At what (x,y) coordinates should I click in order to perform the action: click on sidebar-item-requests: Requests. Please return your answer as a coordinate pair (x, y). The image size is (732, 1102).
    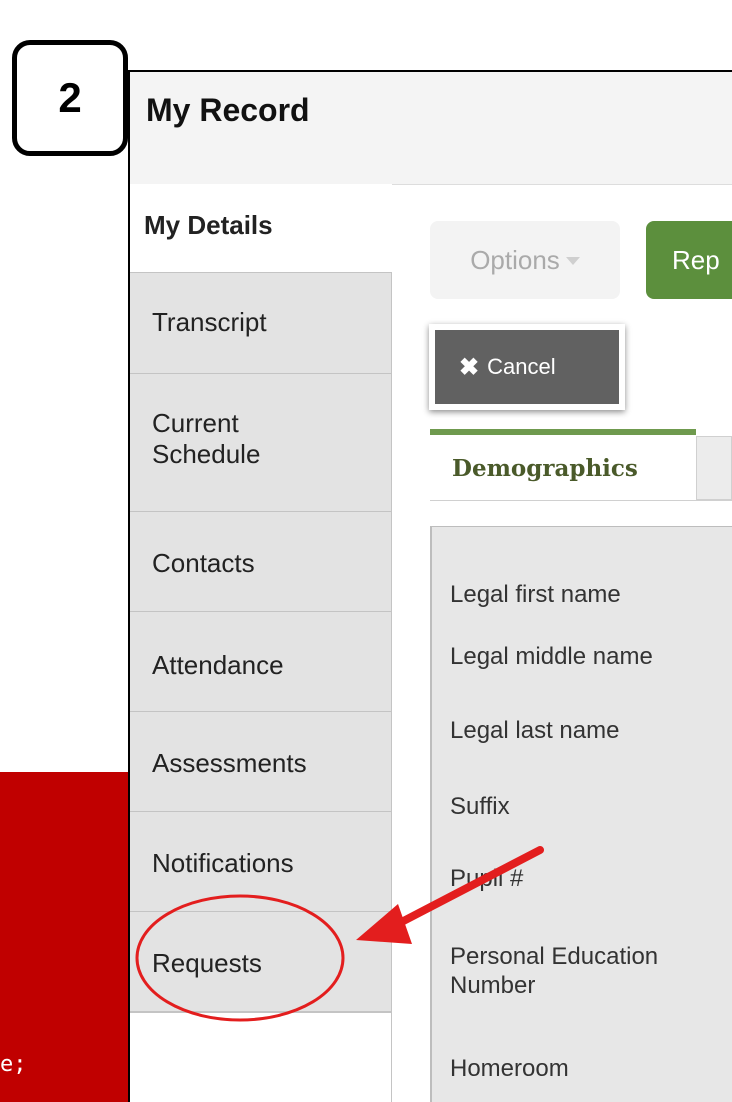
    Looking at the image, I should click on (261, 962).